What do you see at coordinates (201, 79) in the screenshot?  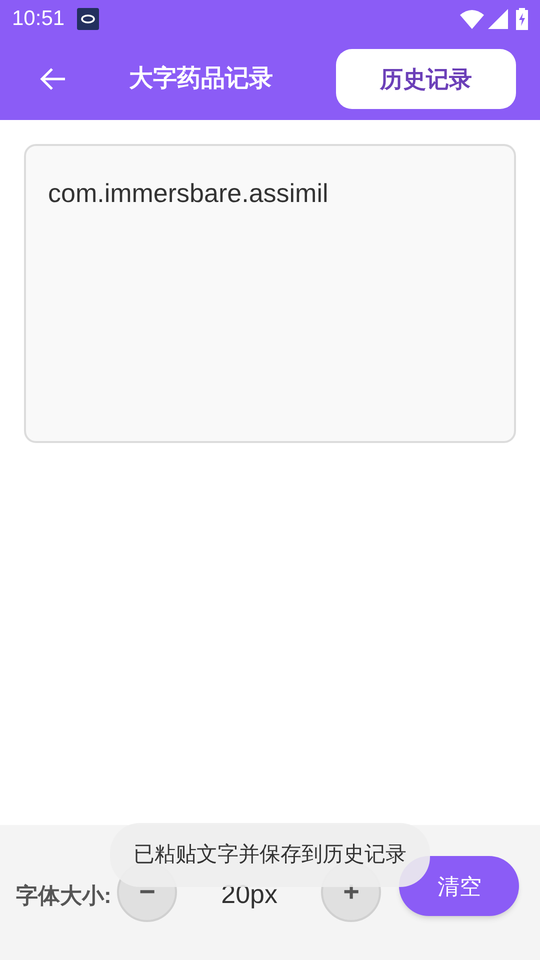 I see `page-title: 大字药品记录` at bounding box center [201, 79].